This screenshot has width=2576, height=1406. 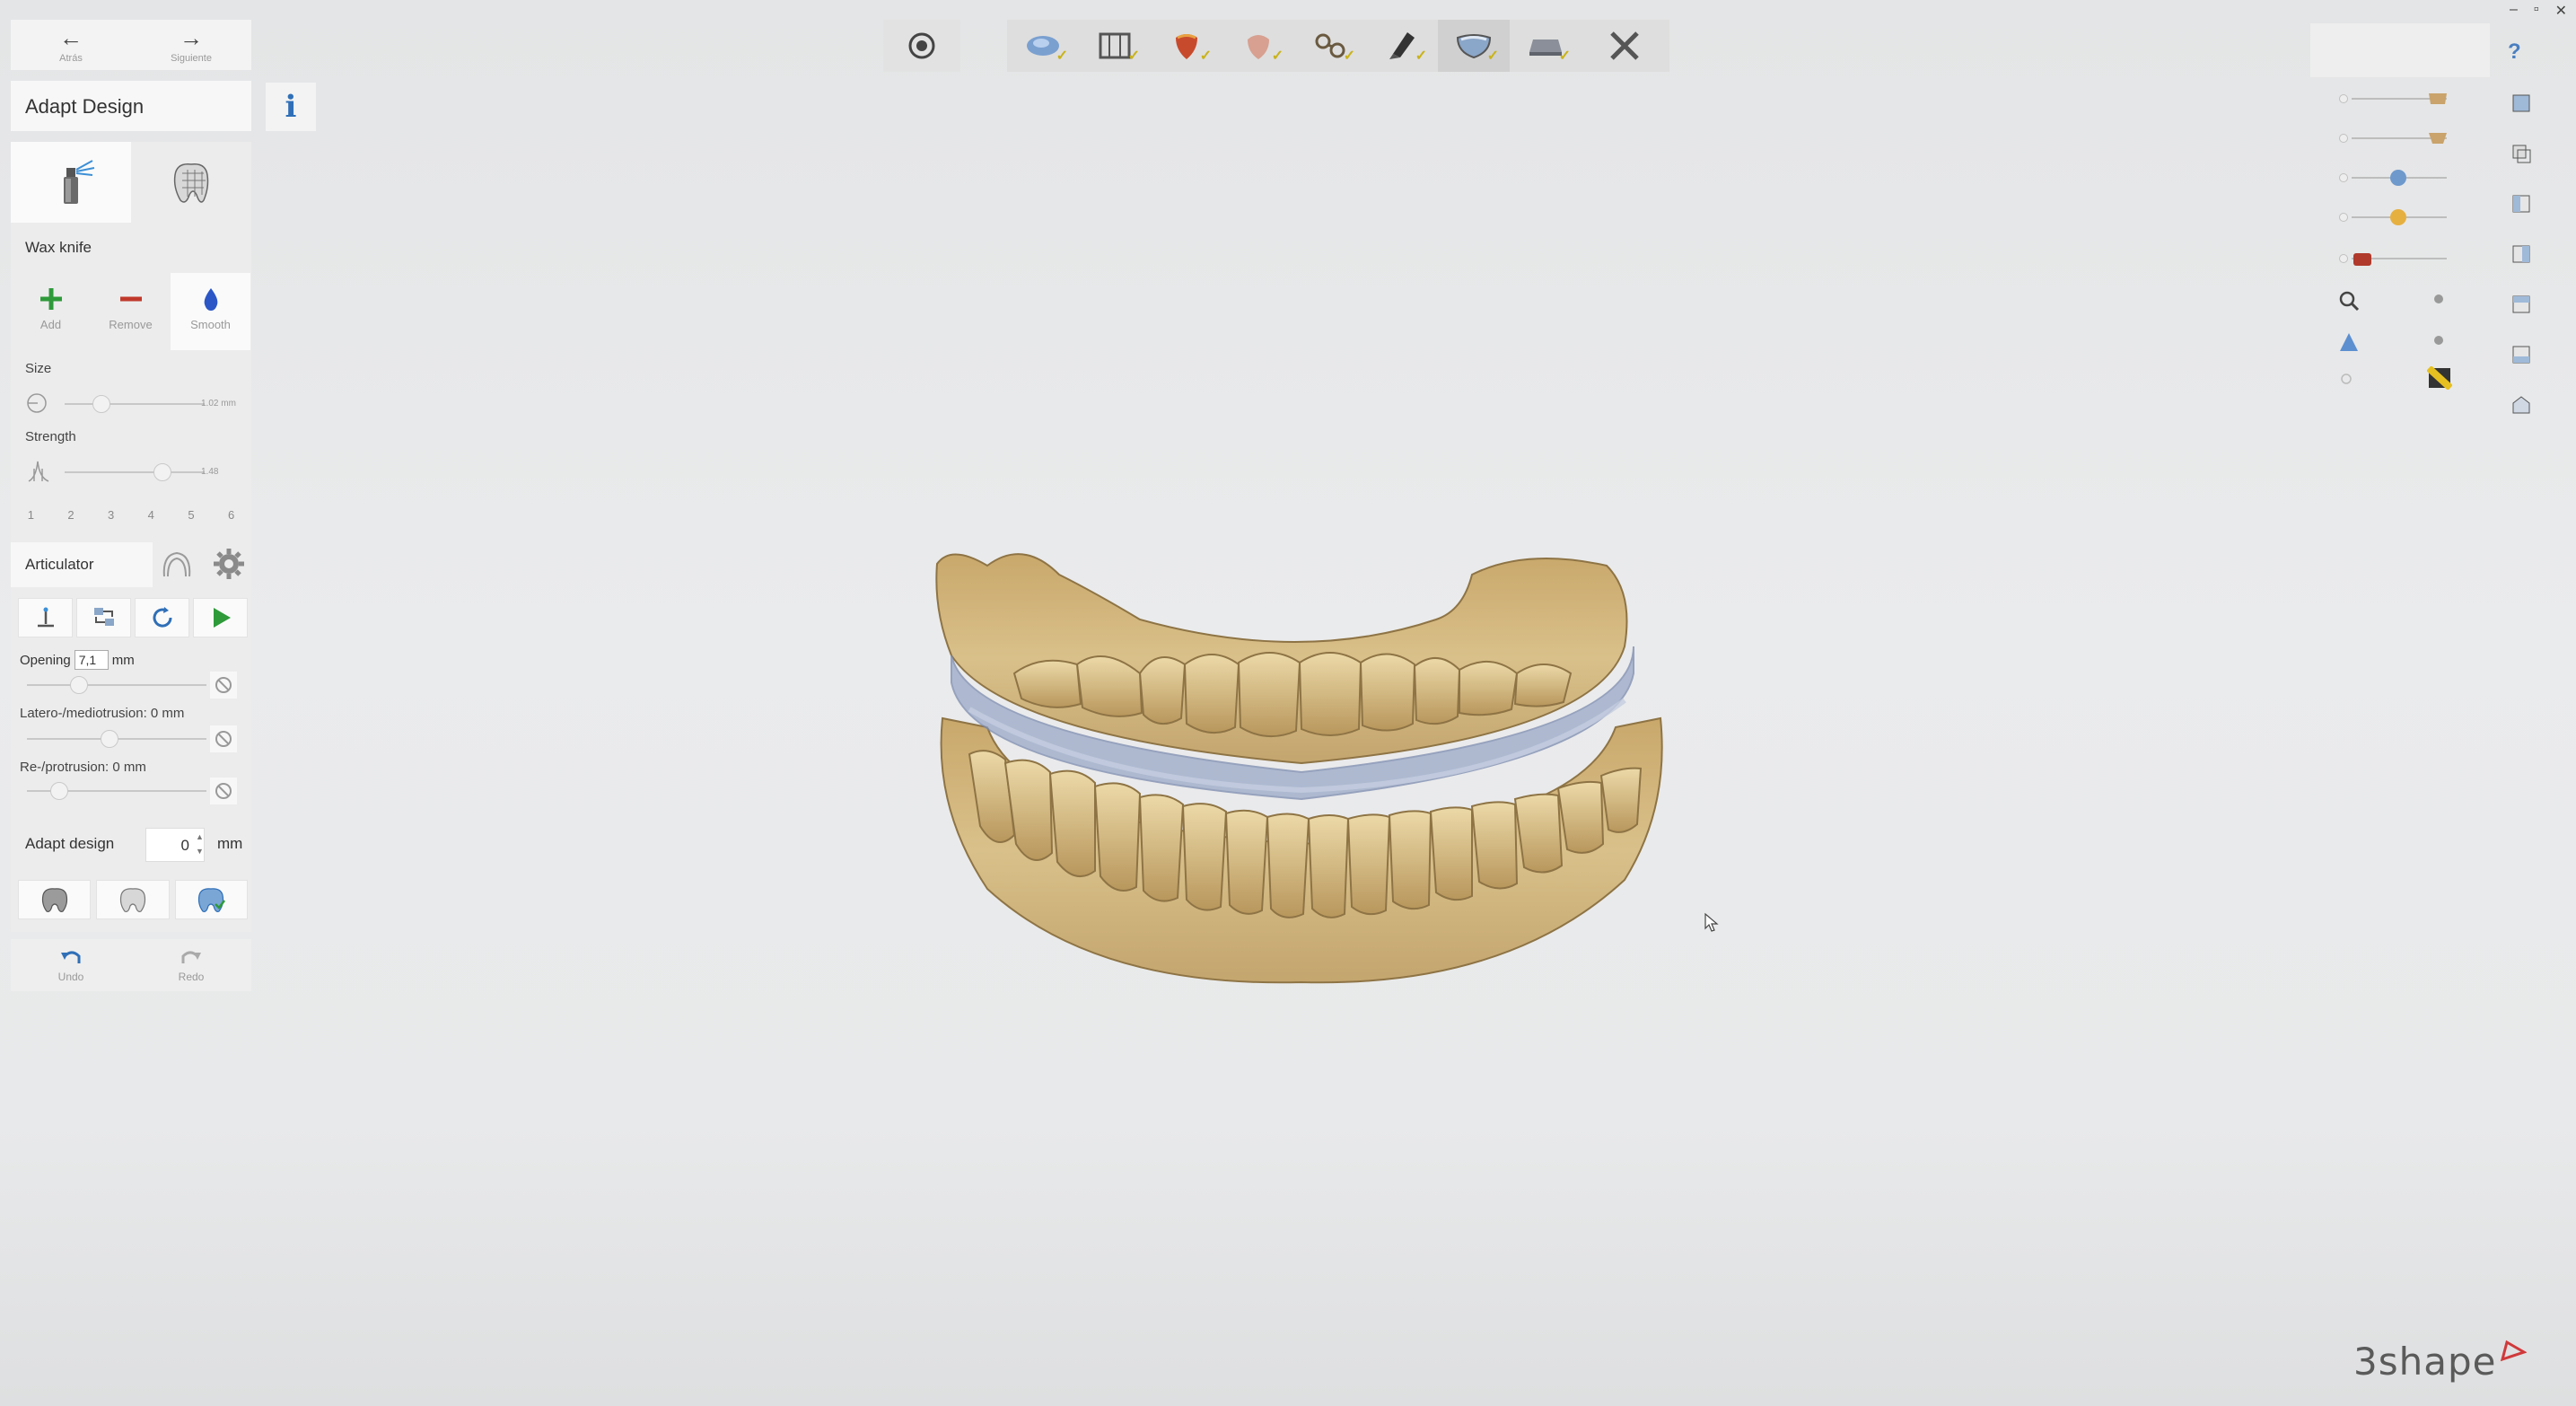 I want to click on visibility-slider-antagonist, so click(x=2393, y=217).